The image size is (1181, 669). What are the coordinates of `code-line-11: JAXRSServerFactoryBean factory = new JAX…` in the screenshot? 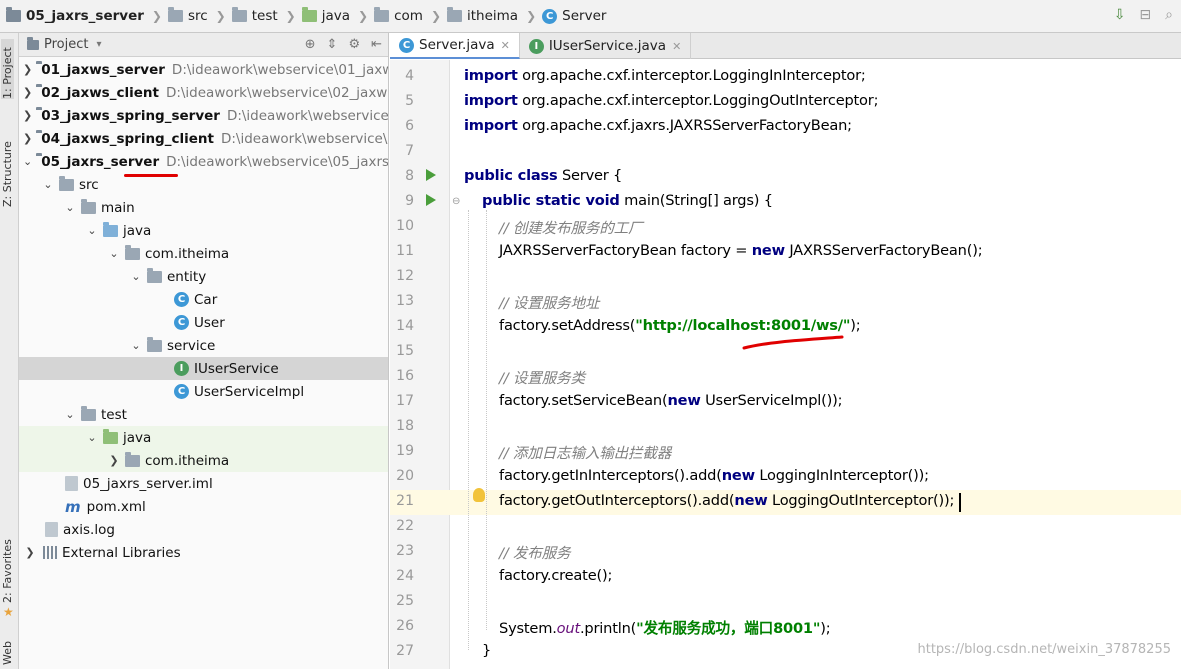 It's located at (741, 250).